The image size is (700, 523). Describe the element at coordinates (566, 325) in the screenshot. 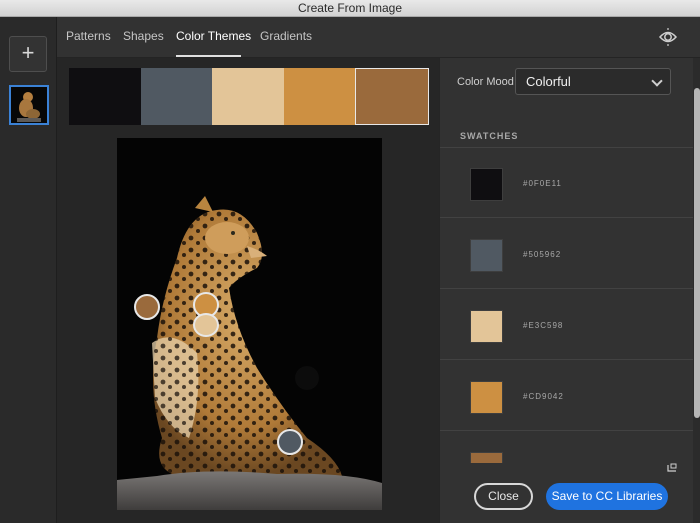

I see `swatch-row: #E3C598` at that location.